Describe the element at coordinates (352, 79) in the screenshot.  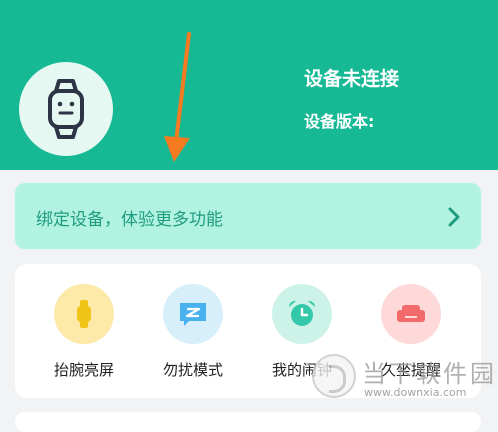
I see `device-status: 设备未连接` at that location.